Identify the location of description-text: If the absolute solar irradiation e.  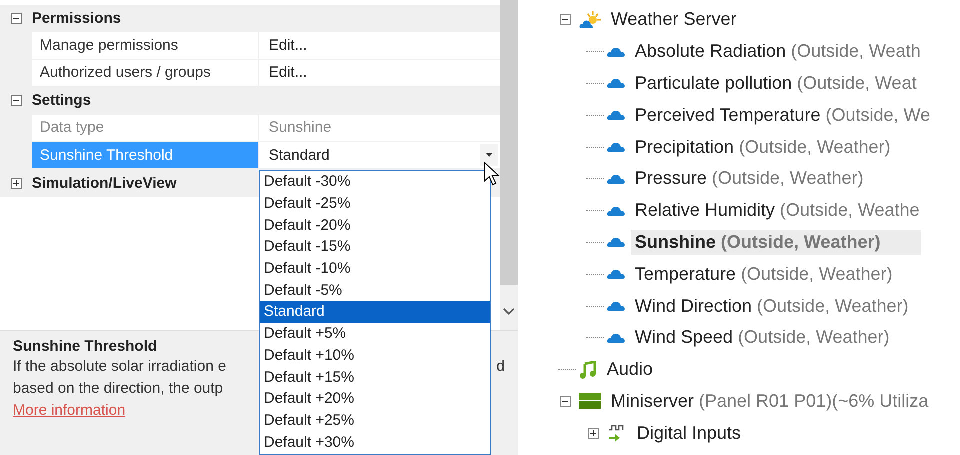
(119, 367).